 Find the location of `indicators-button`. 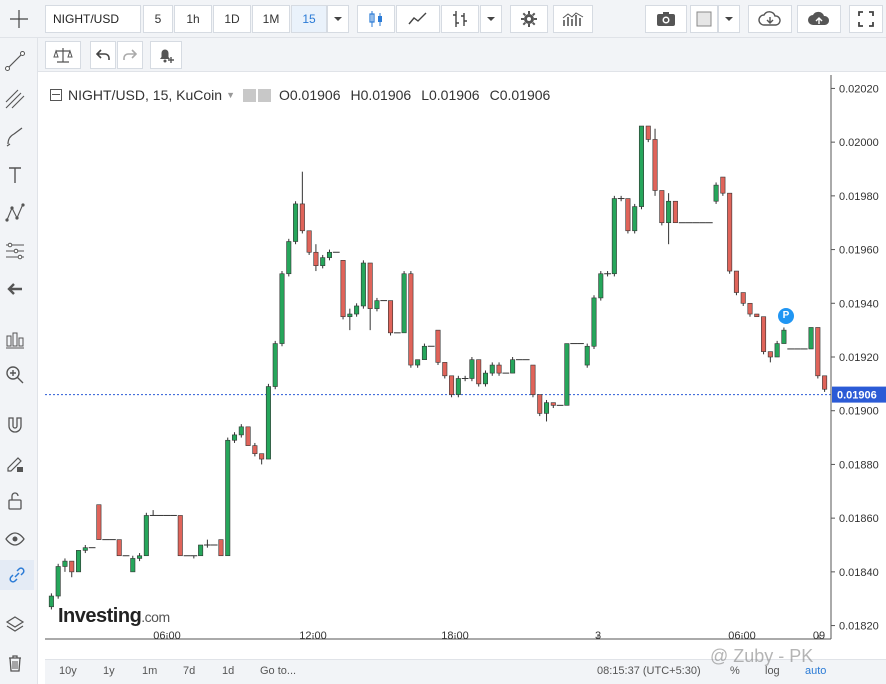

indicators-button is located at coordinates (573, 19).